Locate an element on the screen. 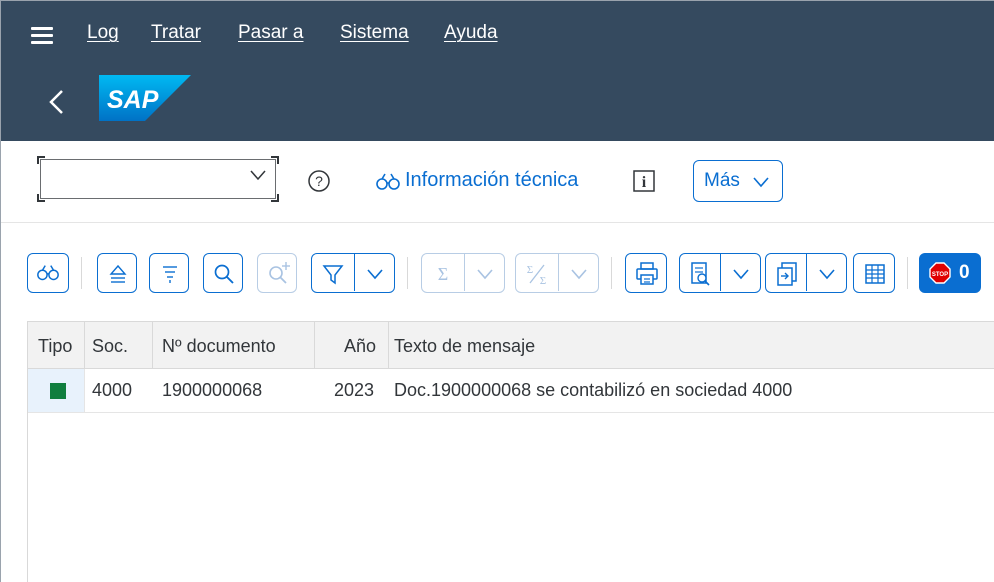 This screenshot has height=582, width=994. svg-text: i is located at coordinates (644, 182).